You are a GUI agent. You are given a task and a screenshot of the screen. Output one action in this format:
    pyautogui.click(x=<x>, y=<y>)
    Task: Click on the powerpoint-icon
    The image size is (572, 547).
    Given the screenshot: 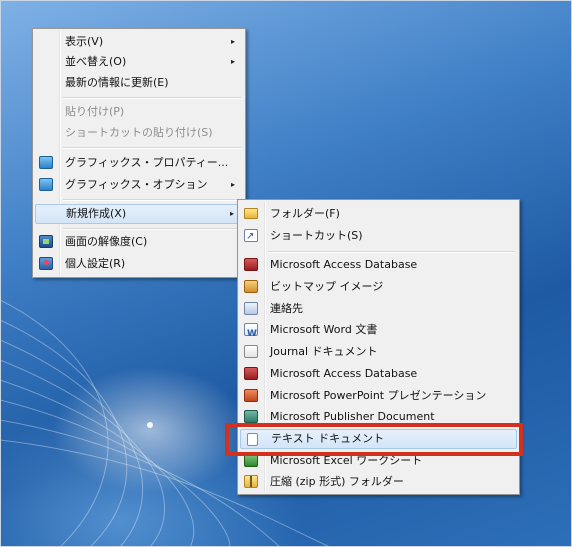 What is the action you would take?
    pyautogui.click(x=251, y=395)
    